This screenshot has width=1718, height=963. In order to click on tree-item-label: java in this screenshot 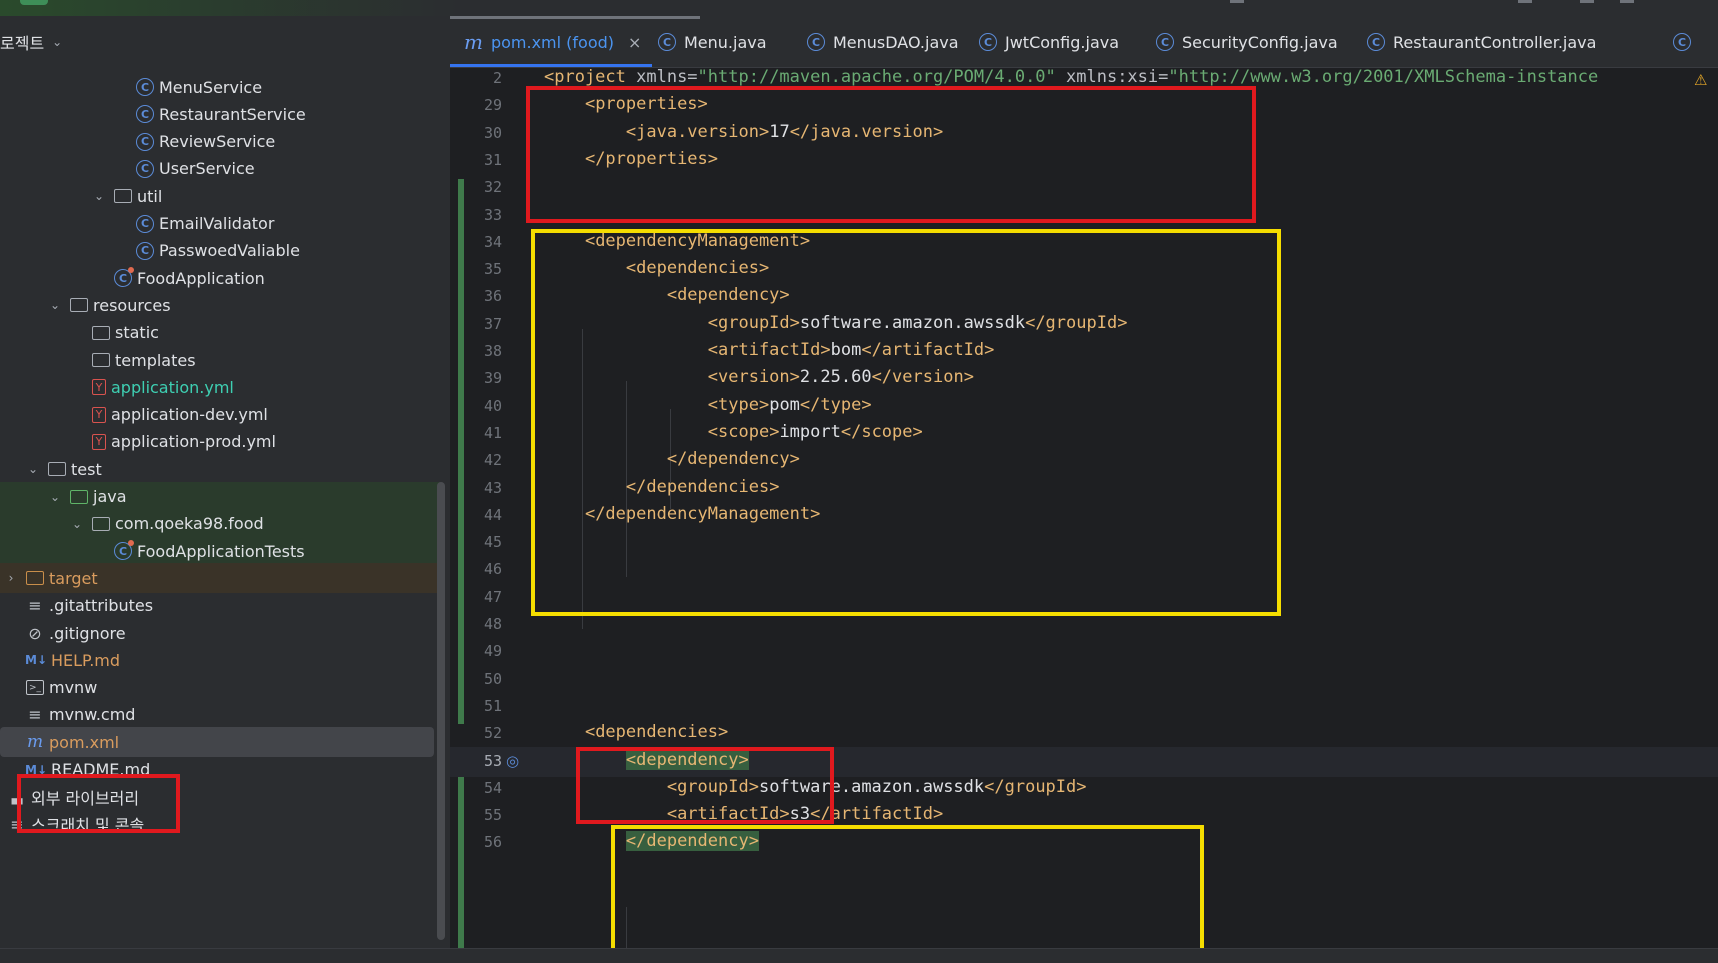, I will do `click(110, 496)`.